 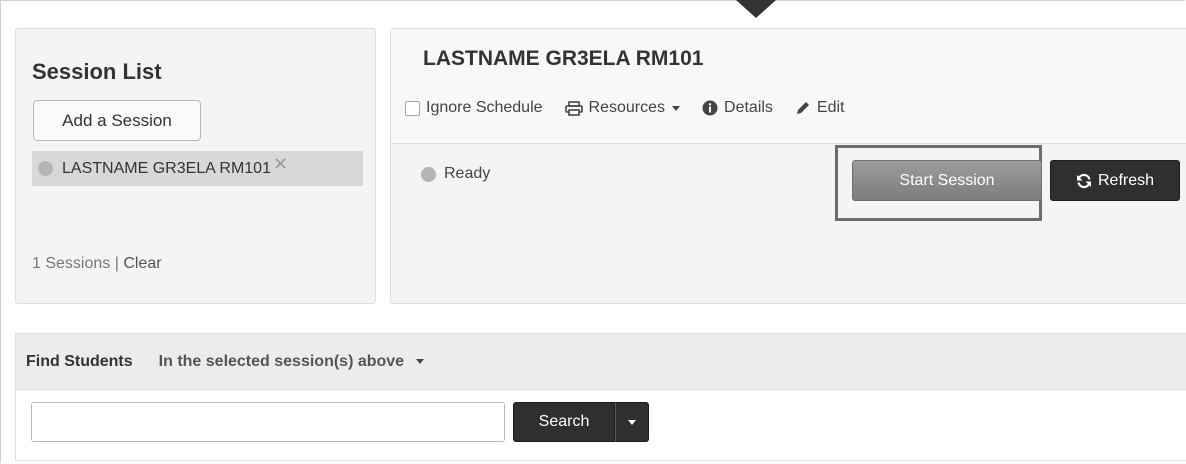 I want to click on resources-label: Resources, so click(x=627, y=107).